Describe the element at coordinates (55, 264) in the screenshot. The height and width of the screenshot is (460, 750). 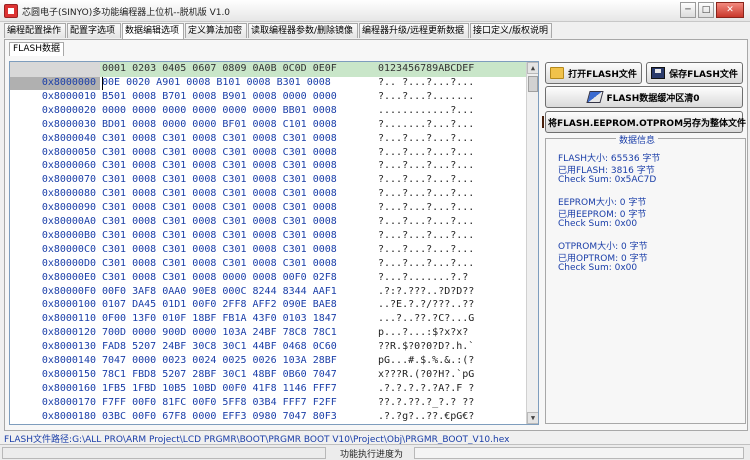
I see `row-address: 0x80000D0` at that location.